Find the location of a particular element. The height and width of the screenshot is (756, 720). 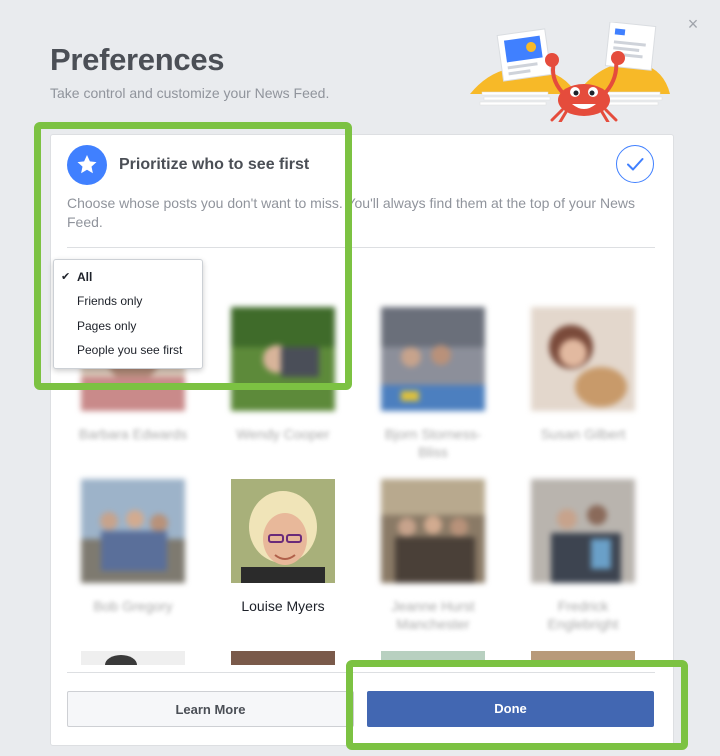

page-title: Preferences is located at coordinates (137, 59).